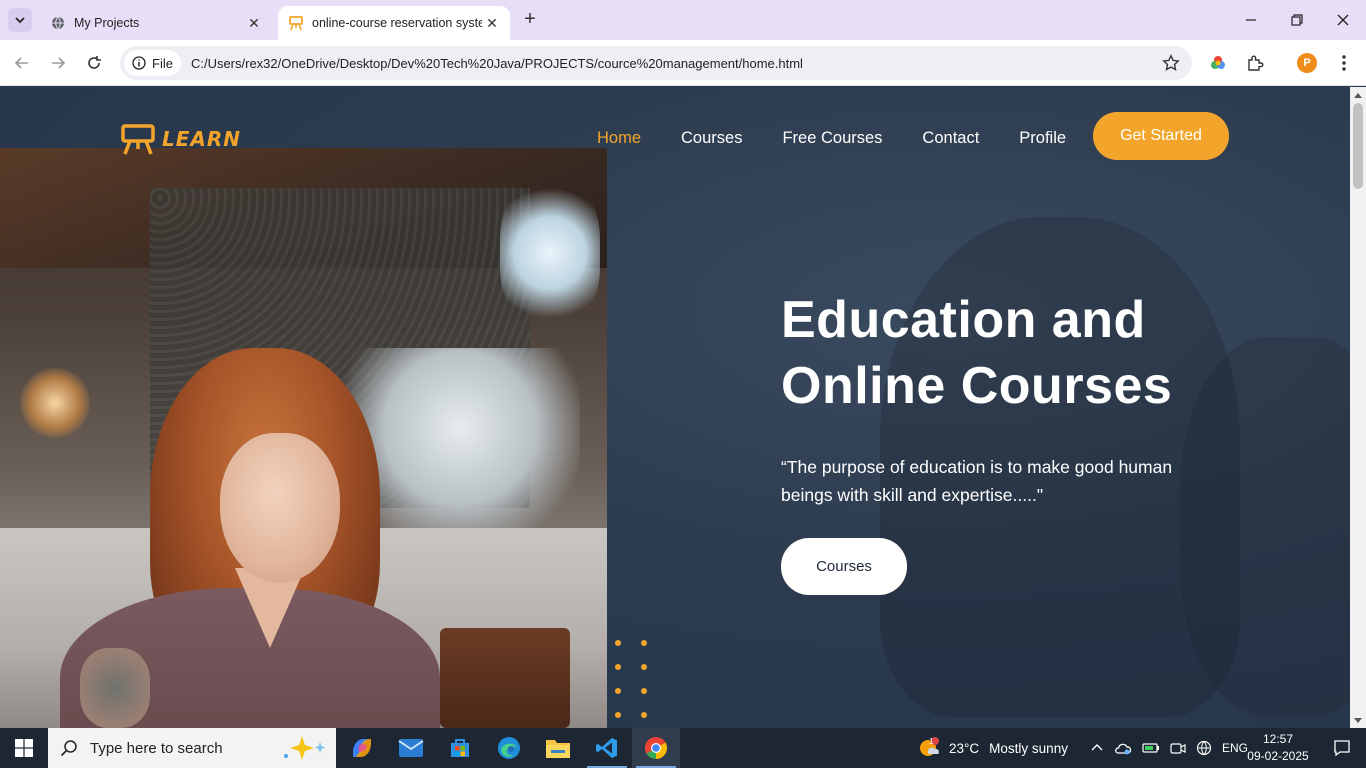 The height and width of the screenshot is (768, 1366). What do you see at coordinates (304, 748) in the screenshot?
I see `sparkle-icon` at bounding box center [304, 748].